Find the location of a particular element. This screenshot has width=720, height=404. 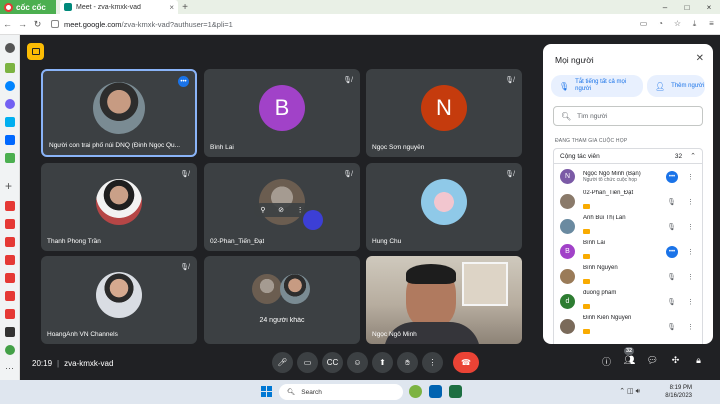

bookmark-icon: ☆ is located at coordinates (677, 24).